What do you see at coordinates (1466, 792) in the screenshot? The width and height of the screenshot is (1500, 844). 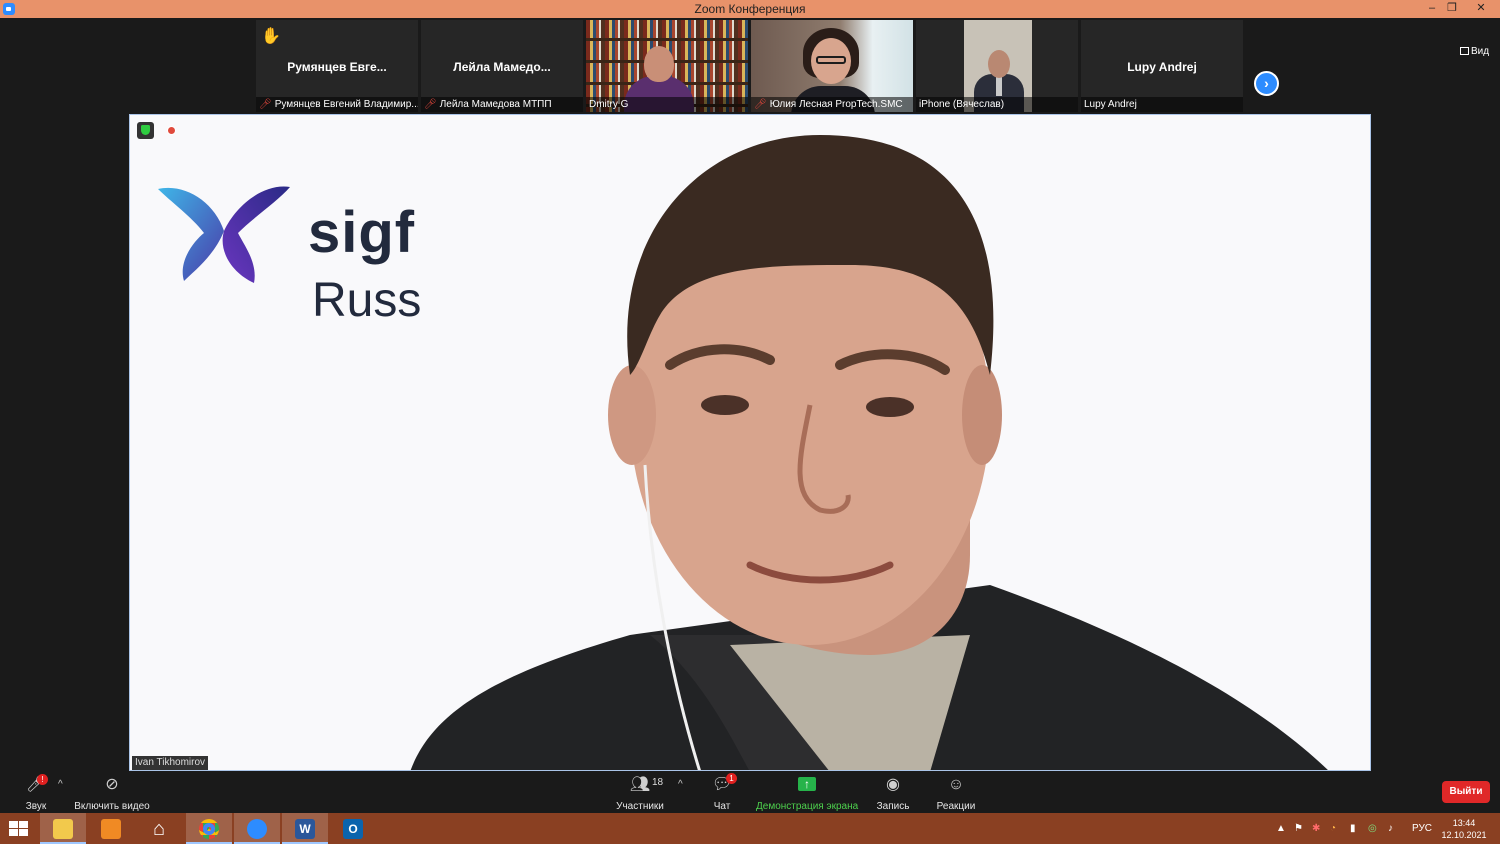 I see `leave-meeting-button: Выйти` at bounding box center [1466, 792].